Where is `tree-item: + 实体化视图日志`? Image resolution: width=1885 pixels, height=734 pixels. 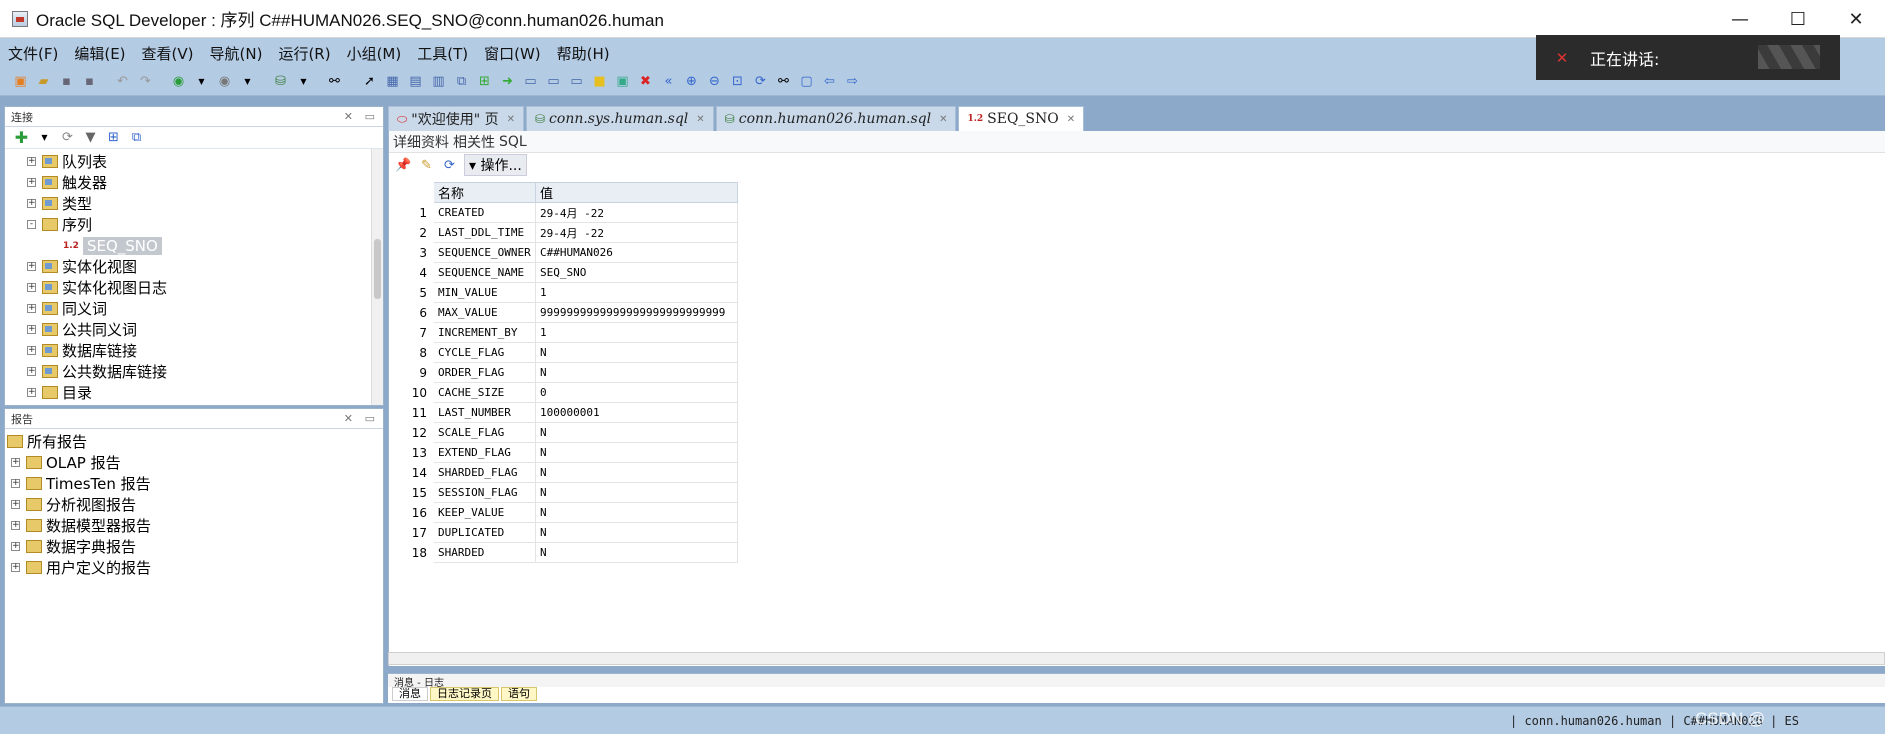 tree-item: + 实体化视图日志 is located at coordinates (97, 287).